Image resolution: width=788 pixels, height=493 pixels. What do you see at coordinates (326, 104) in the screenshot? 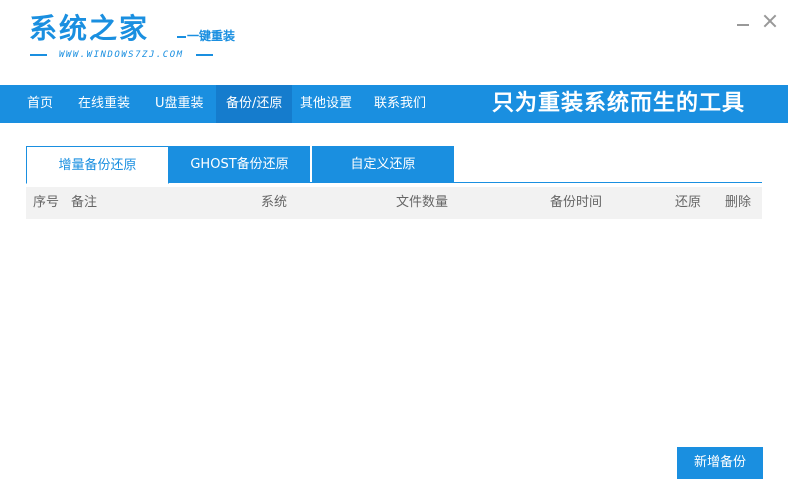
I see `nav-item-other-settings: 其他设置` at bounding box center [326, 104].